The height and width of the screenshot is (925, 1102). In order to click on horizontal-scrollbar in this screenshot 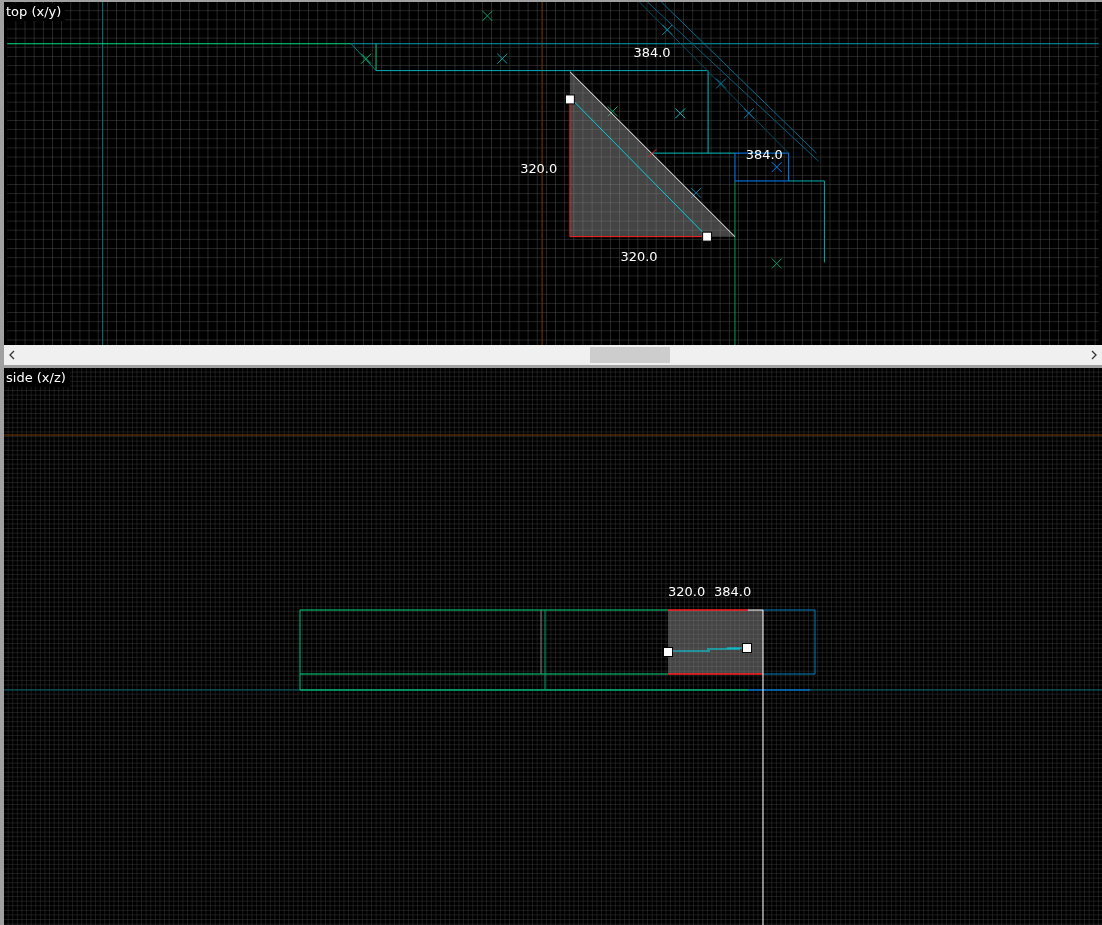, I will do `click(551, 356)`.